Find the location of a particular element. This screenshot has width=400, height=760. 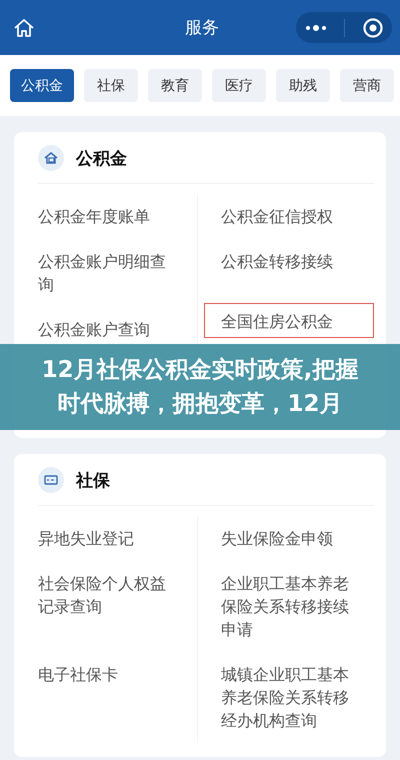

category-tab: 公积金 is located at coordinates (42, 85).